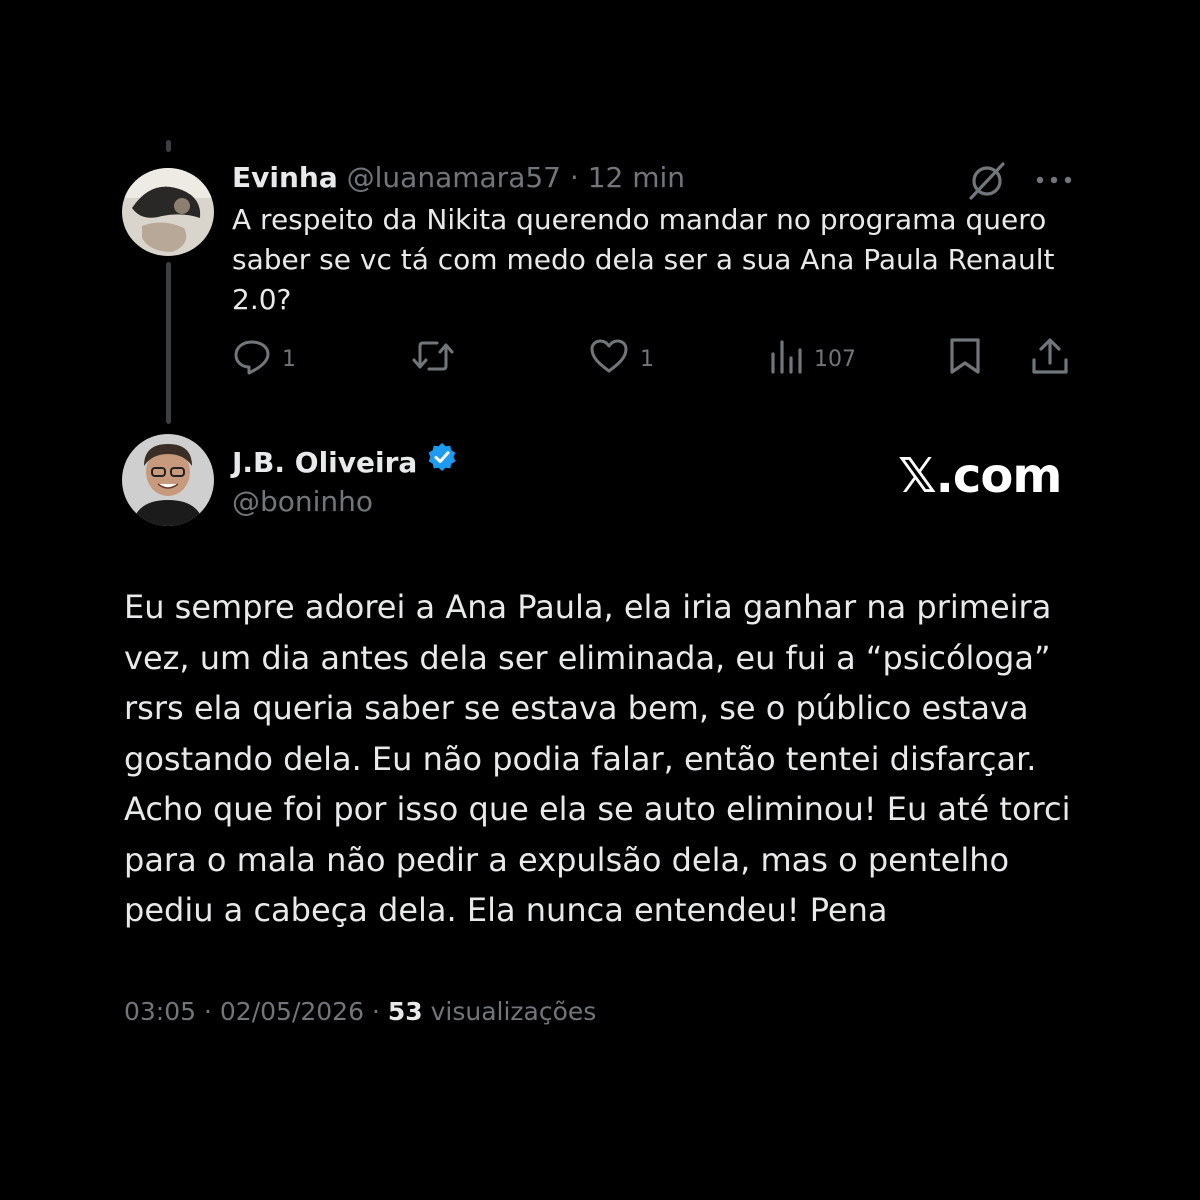 This screenshot has width=1200, height=1200. What do you see at coordinates (285, 177) in the screenshot?
I see `reply-display-name: Evinha` at bounding box center [285, 177].